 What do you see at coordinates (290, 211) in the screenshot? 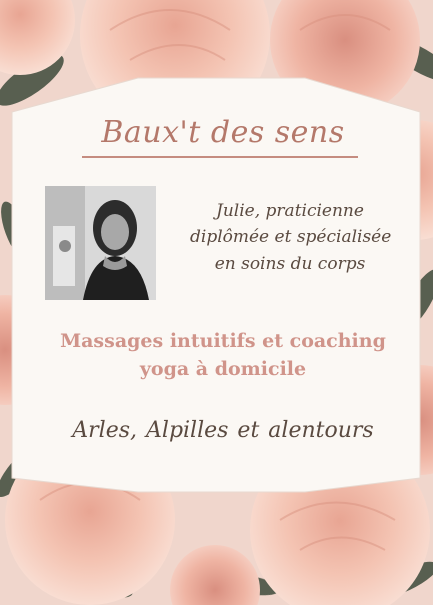
I see `intro-line: Julie, praticienne` at bounding box center [290, 211].